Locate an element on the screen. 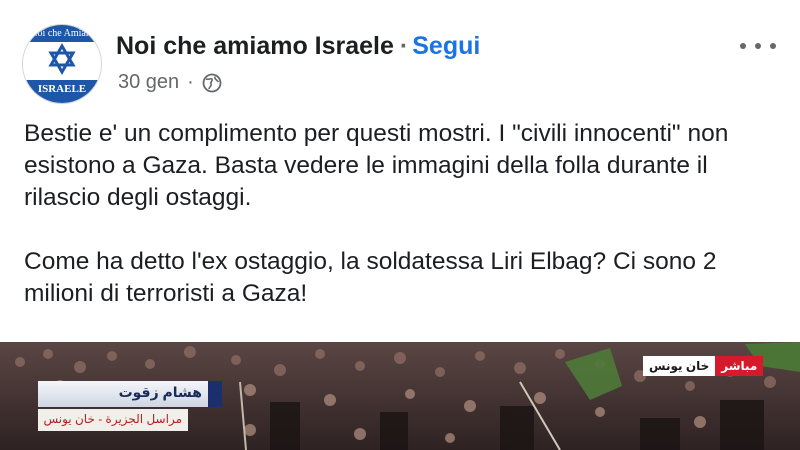  page-name-link: Noi che amiamo Israele is located at coordinates (255, 46).